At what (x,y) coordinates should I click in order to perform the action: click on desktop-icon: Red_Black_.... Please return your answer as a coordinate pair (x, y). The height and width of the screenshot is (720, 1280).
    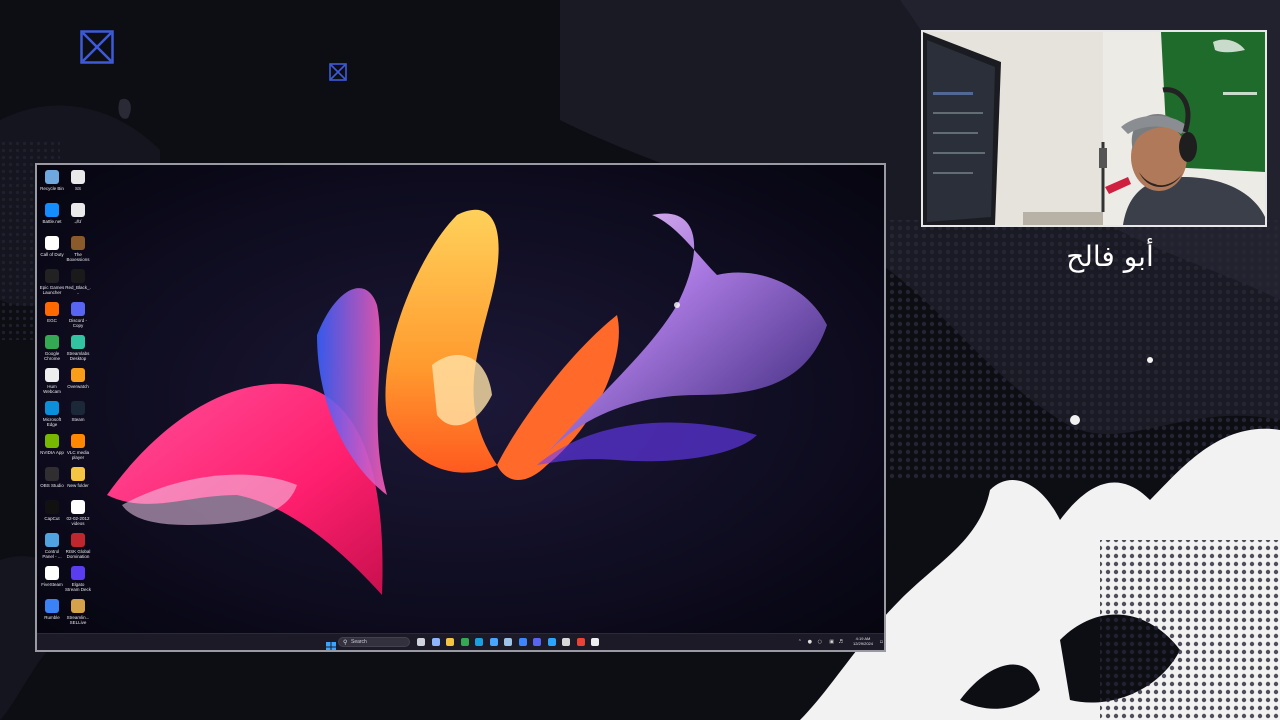
    Looking at the image, I should click on (78, 282).